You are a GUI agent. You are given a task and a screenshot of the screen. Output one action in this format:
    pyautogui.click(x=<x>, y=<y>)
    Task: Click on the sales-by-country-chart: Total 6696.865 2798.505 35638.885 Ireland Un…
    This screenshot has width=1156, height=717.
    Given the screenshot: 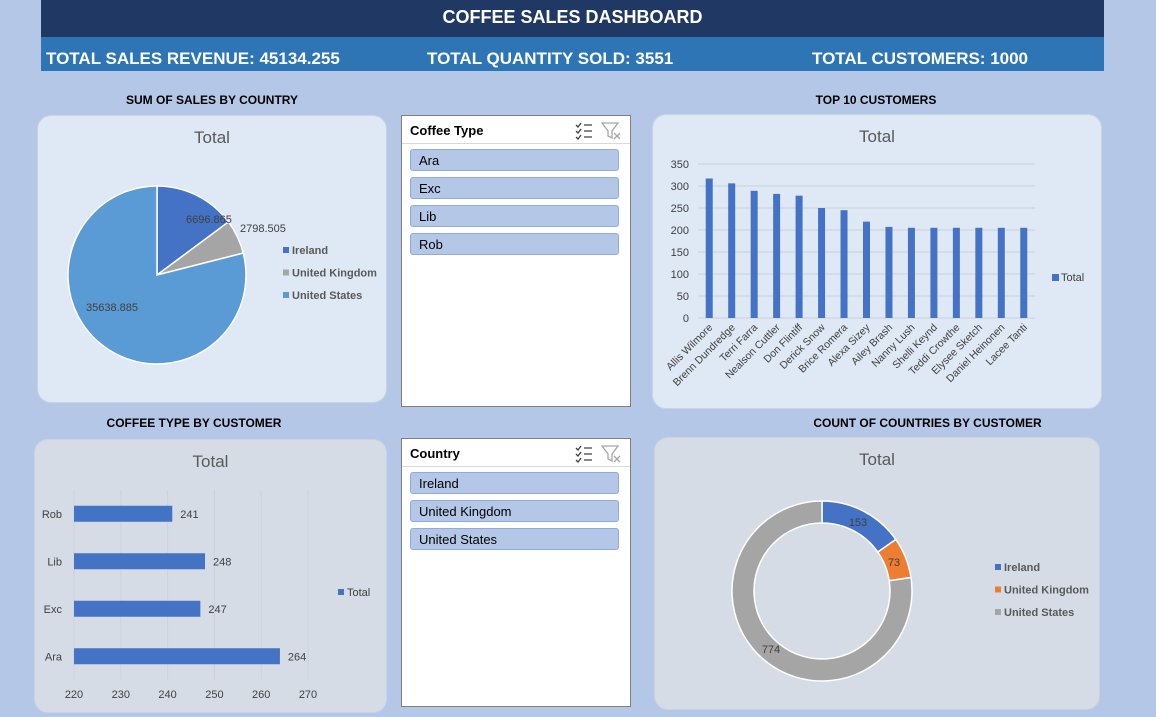 What is the action you would take?
    pyautogui.click(x=212, y=259)
    